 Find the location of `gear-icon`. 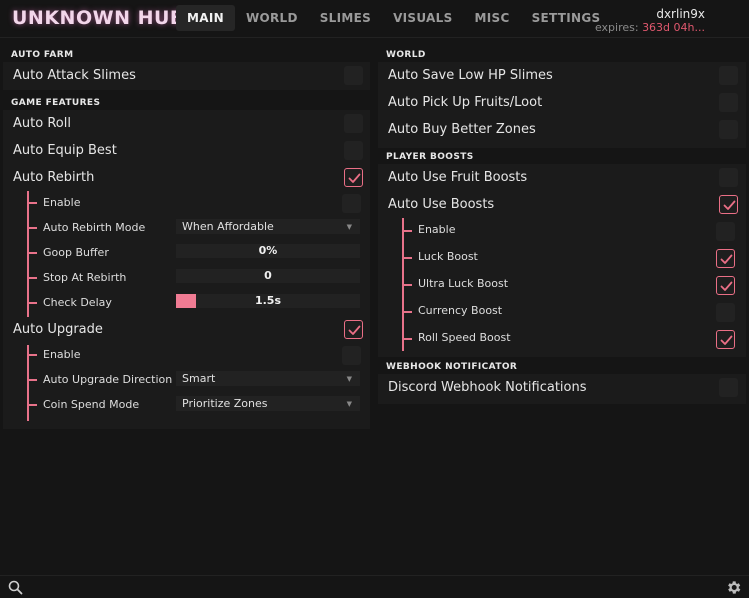

gear-icon is located at coordinates (733, 587).